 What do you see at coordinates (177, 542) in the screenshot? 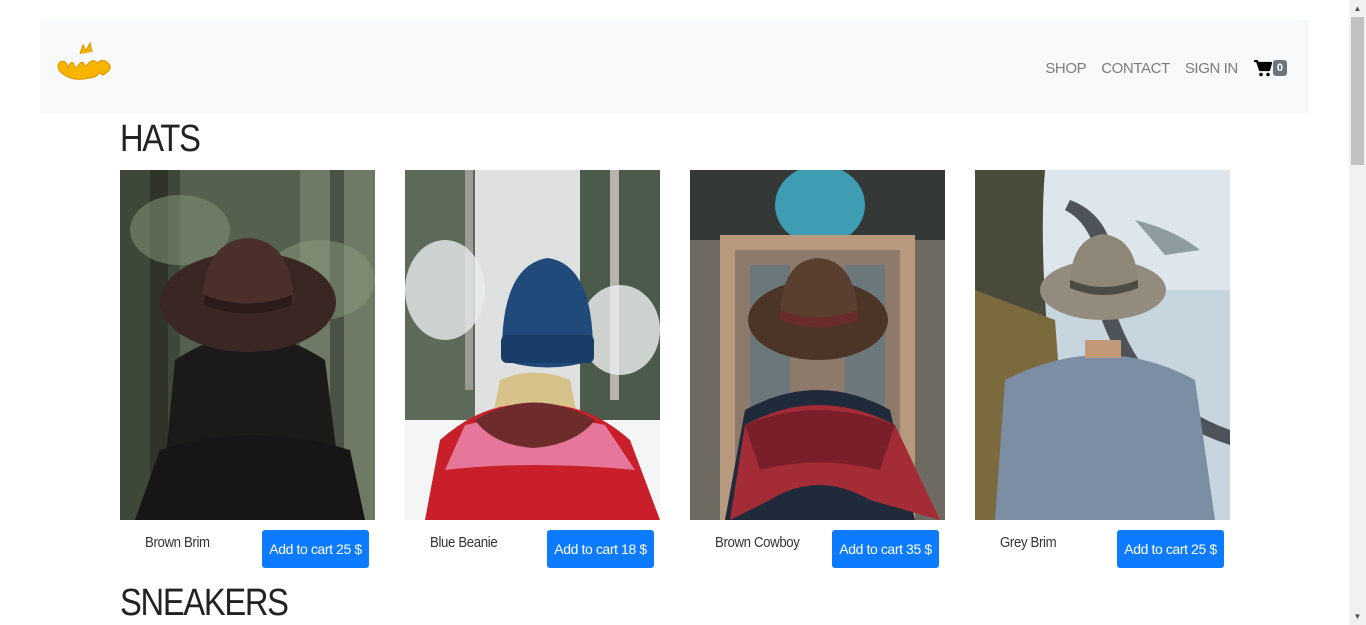
I see `product-name: Brown Brim` at bounding box center [177, 542].